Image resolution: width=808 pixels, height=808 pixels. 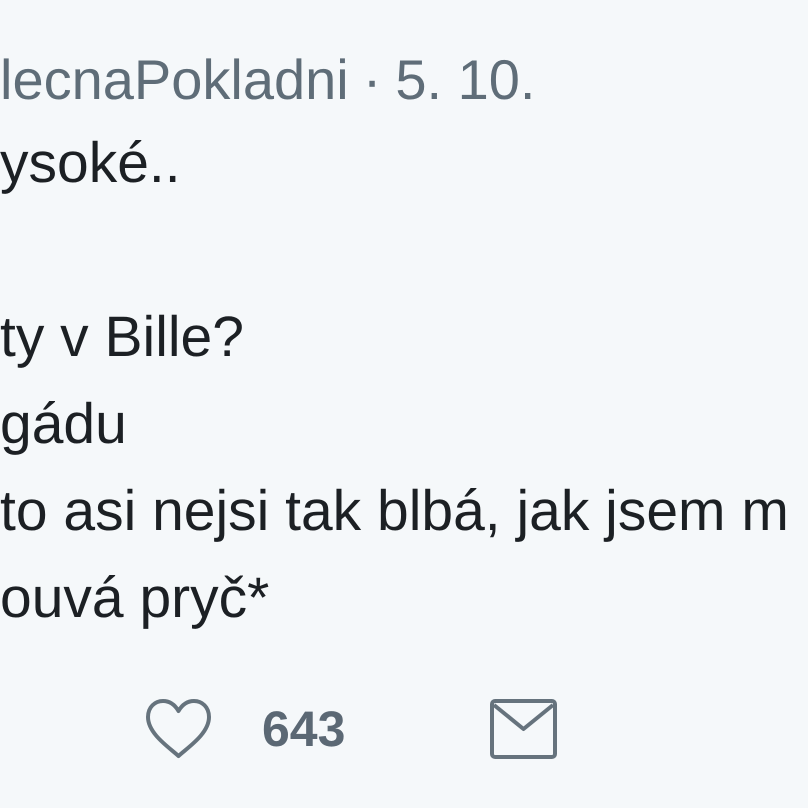 What do you see at coordinates (63, 424) in the screenshot?
I see `tweet-text-line: gádu` at bounding box center [63, 424].